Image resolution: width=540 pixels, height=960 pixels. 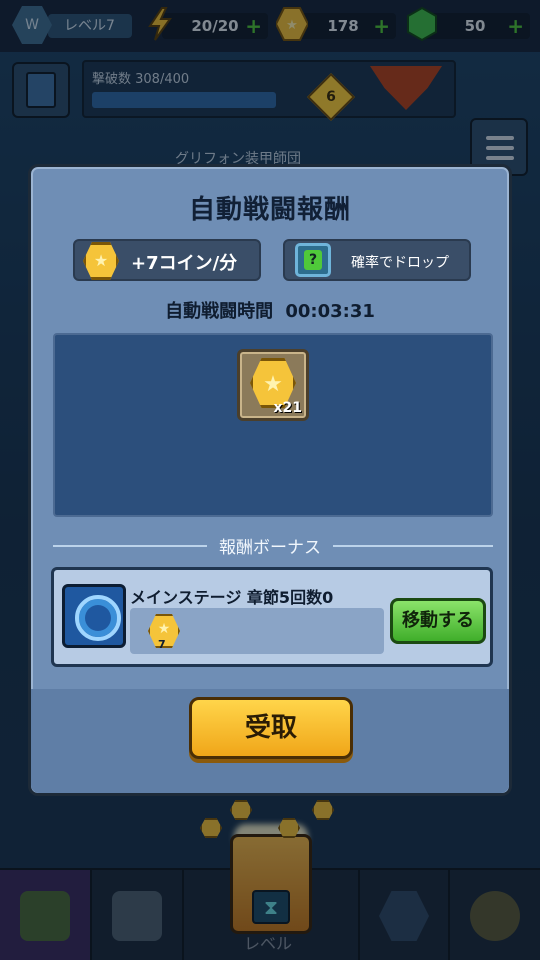 What do you see at coordinates (232, 597) in the screenshot?
I see `bonus-title: メインステージ 章節5回数0` at bounding box center [232, 597].